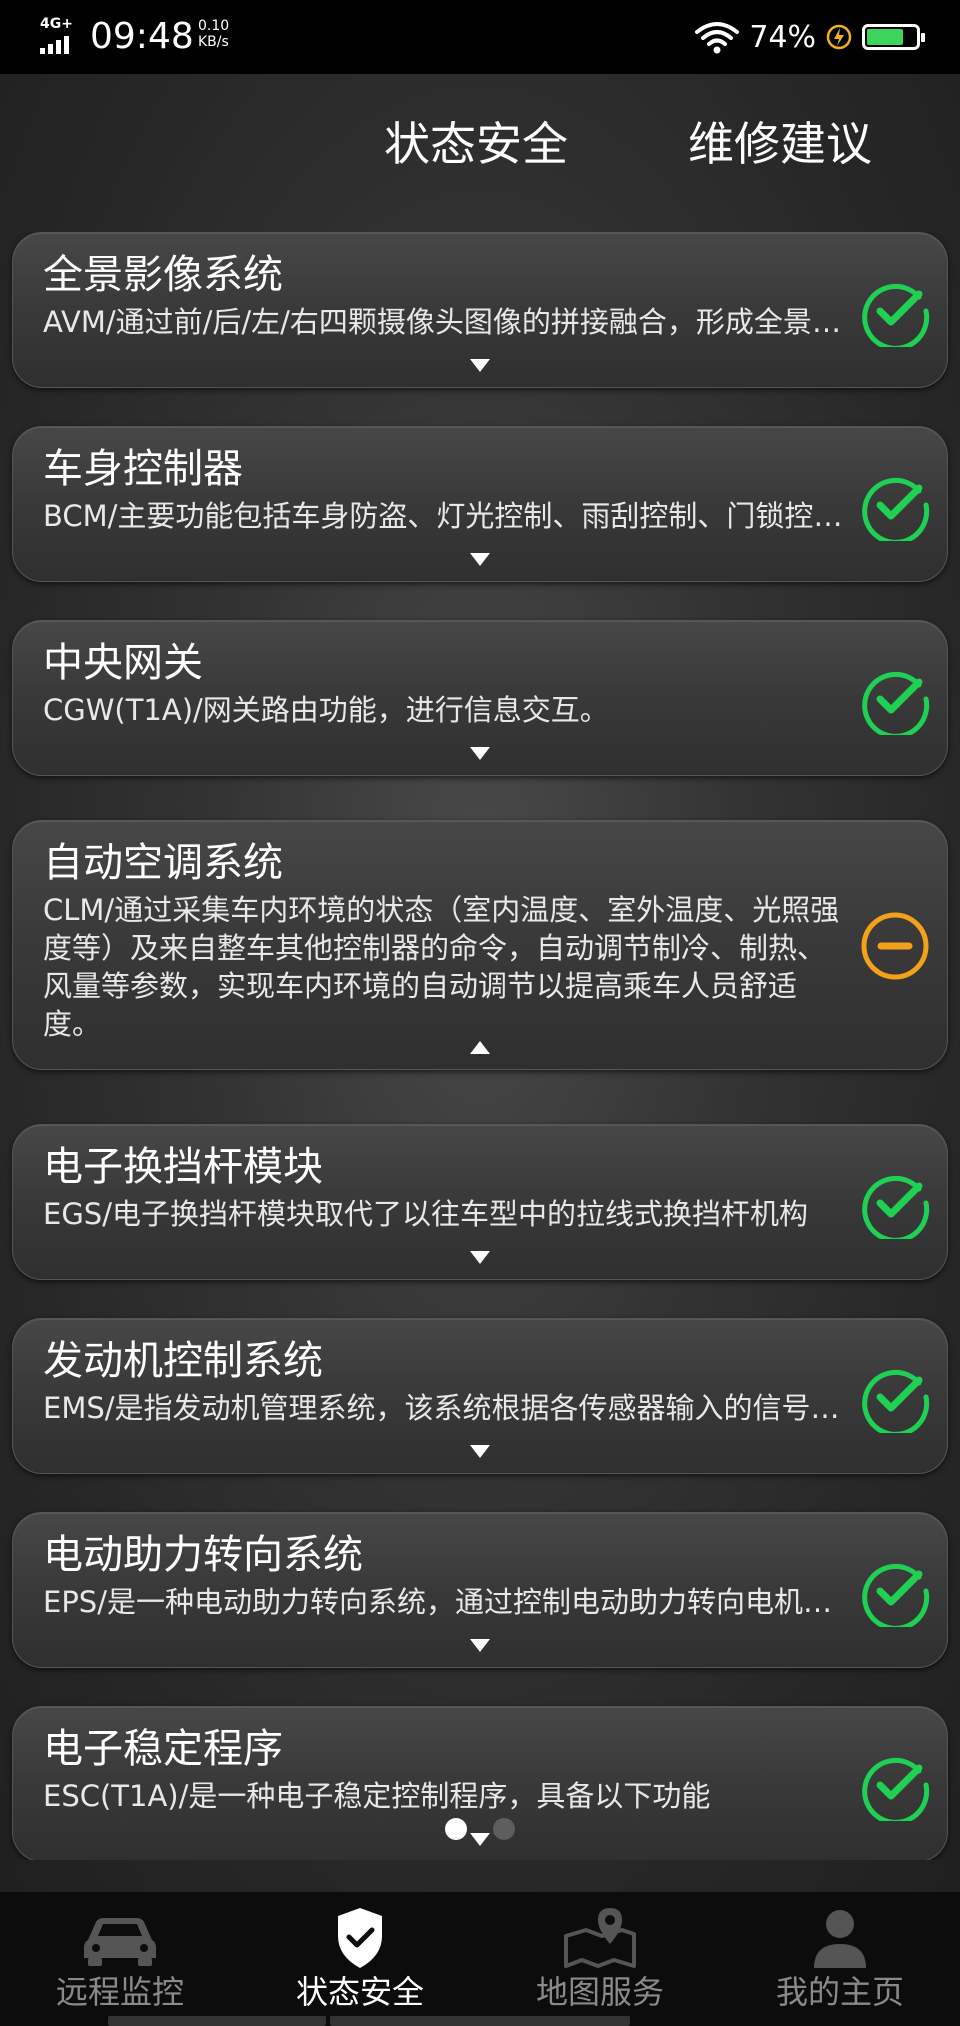 The width and height of the screenshot is (960, 2026). Describe the element at coordinates (476, 144) in the screenshot. I see `tab-status-safety: 状态安全` at that location.